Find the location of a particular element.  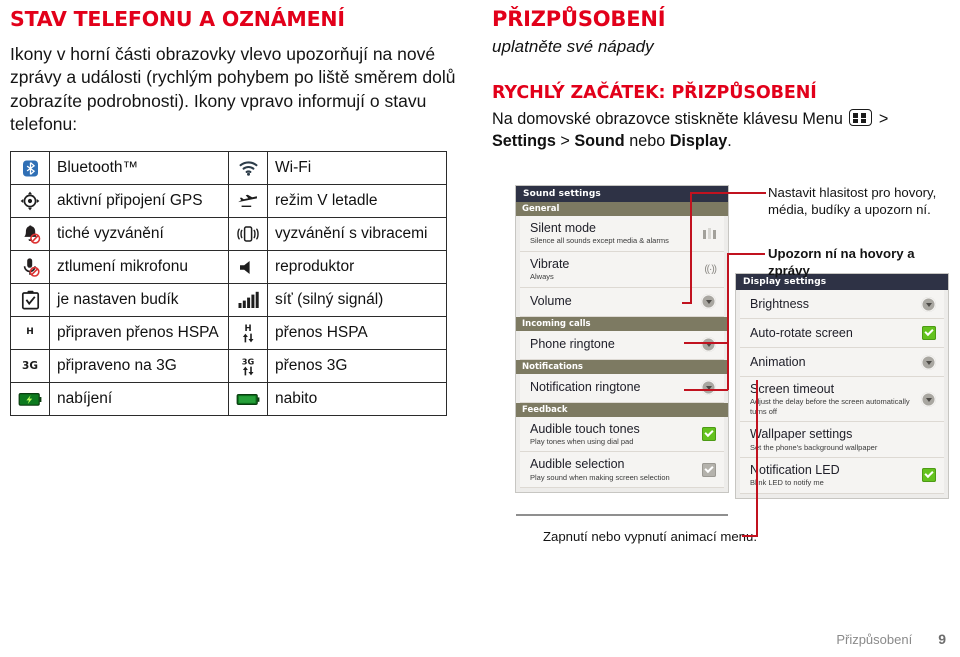

settings-path-2: Sound is located at coordinates (599, 140).